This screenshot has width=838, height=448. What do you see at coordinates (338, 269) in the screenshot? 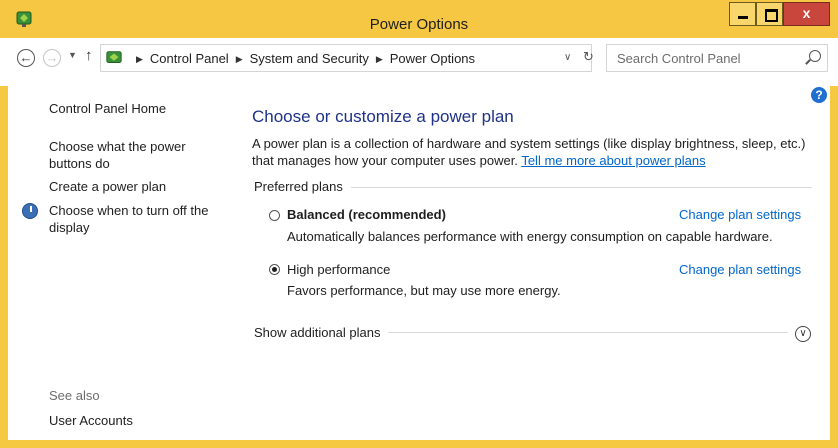
I see `plan-name-high-performance: High performance` at bounding box center [338, 269].